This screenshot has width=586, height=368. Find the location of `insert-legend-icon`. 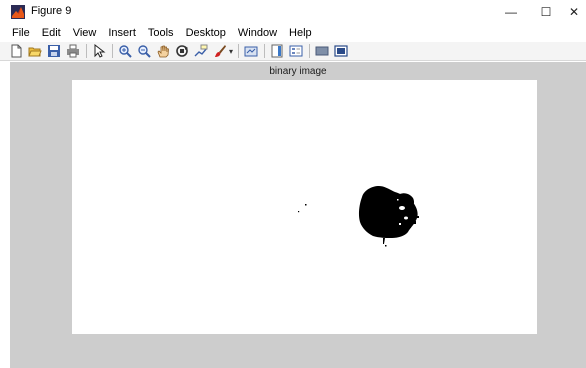

insert-legend-icon is located at coordinates (296, 51).